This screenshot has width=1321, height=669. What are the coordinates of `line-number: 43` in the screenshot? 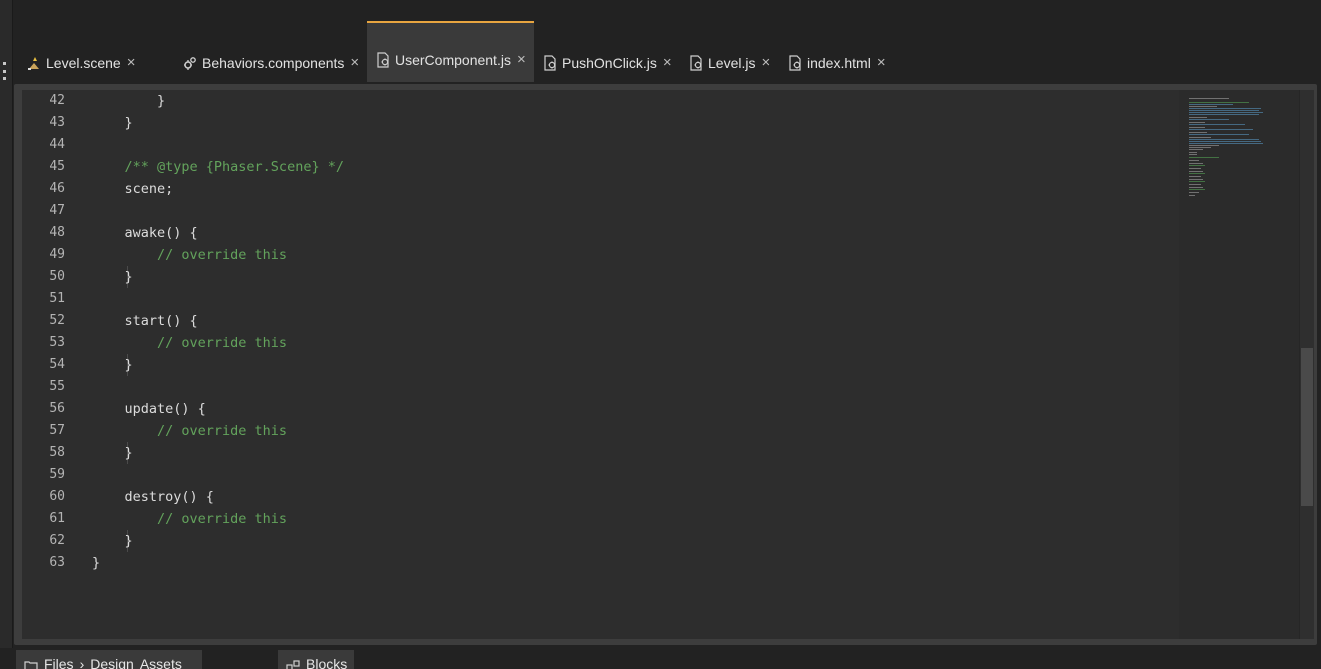 It's located at (57, 122).